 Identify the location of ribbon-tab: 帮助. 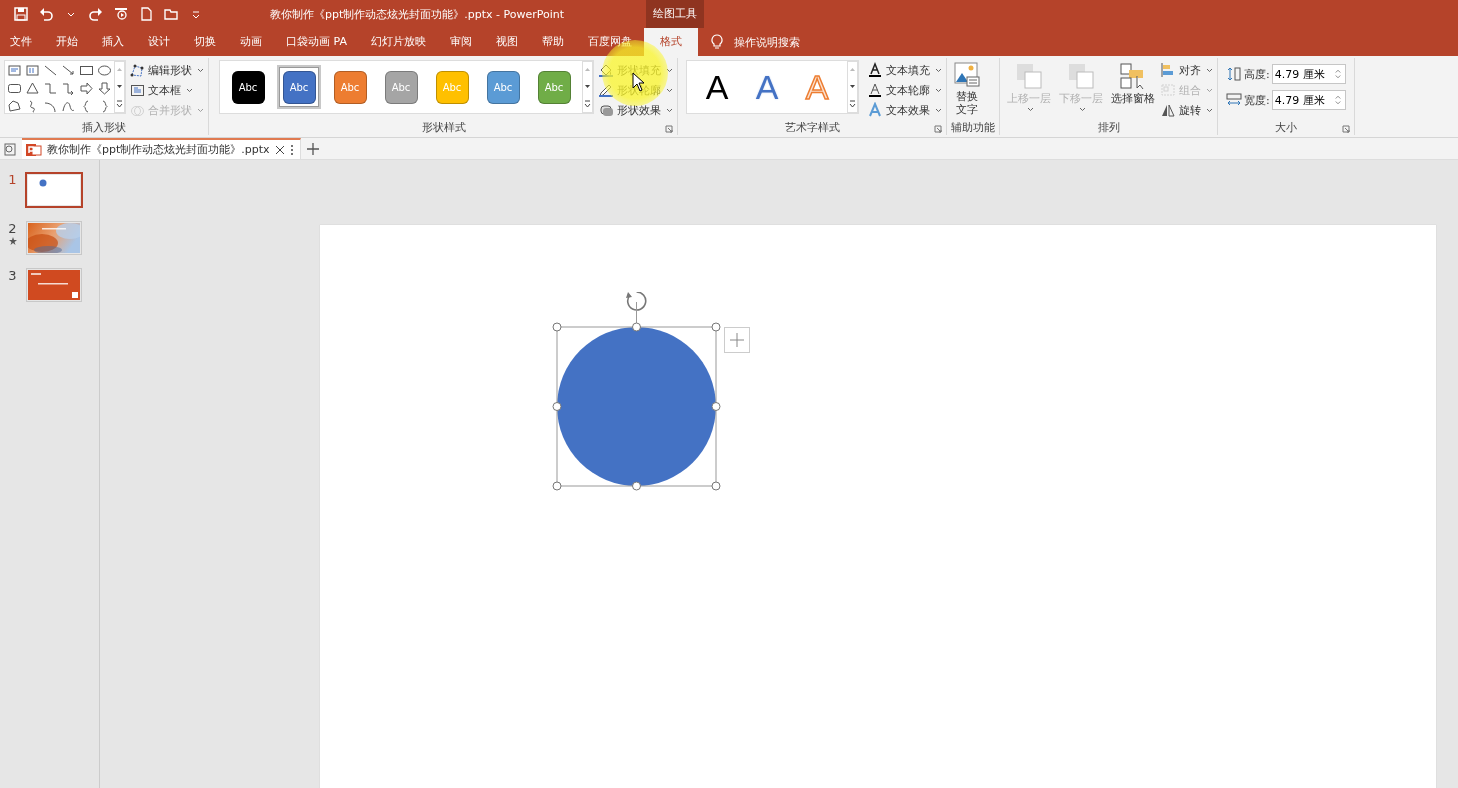
(552, 42).